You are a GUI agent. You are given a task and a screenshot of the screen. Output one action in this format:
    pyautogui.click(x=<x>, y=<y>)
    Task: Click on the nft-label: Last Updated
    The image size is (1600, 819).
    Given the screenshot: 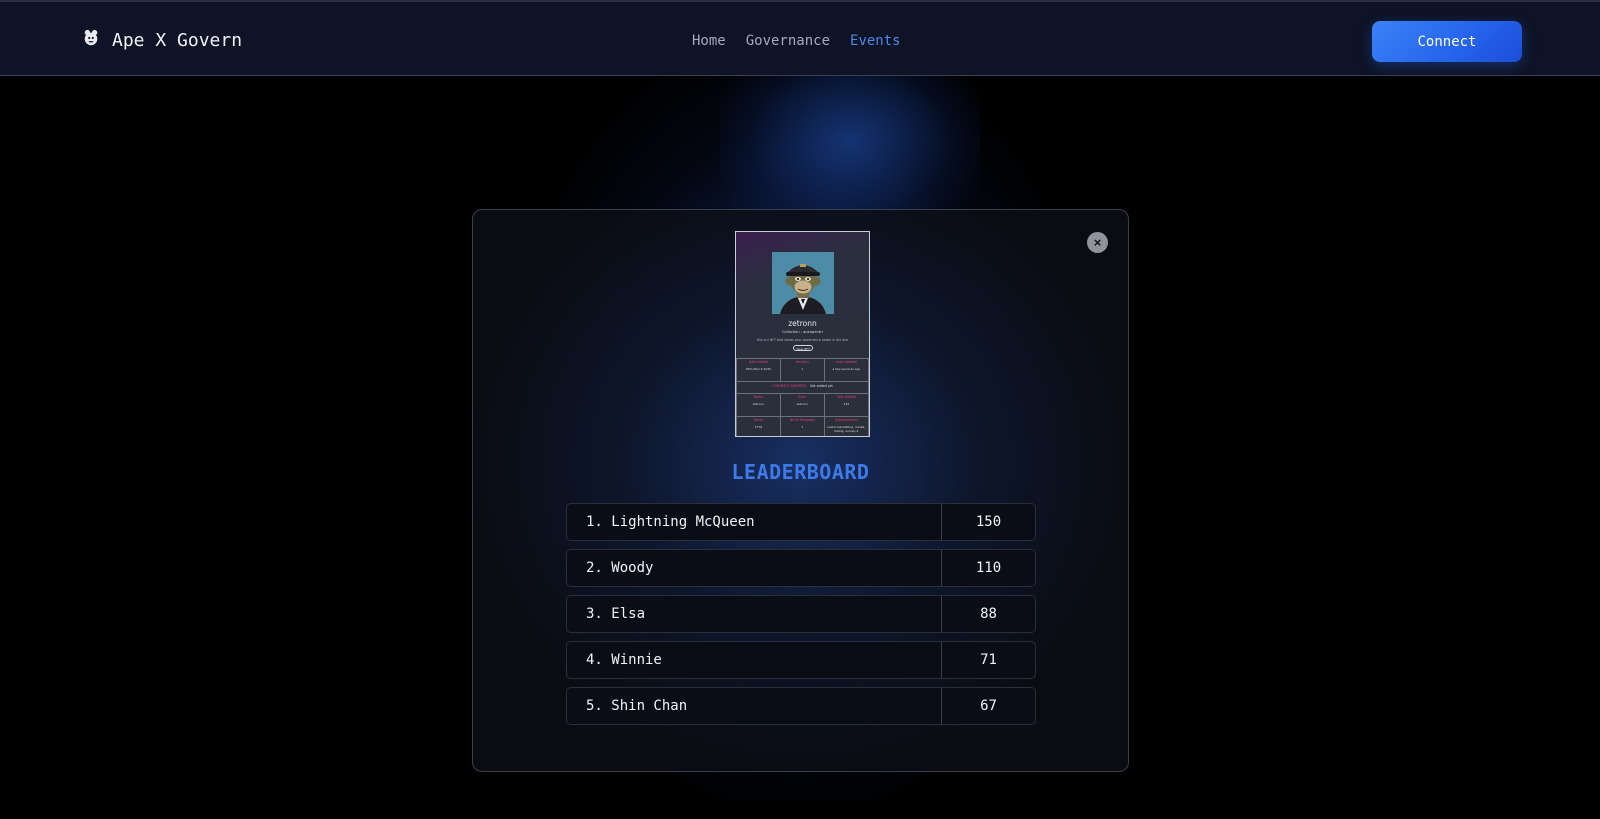 What is the action you would take?
    pyautogui.click(x=846, y=362)
    